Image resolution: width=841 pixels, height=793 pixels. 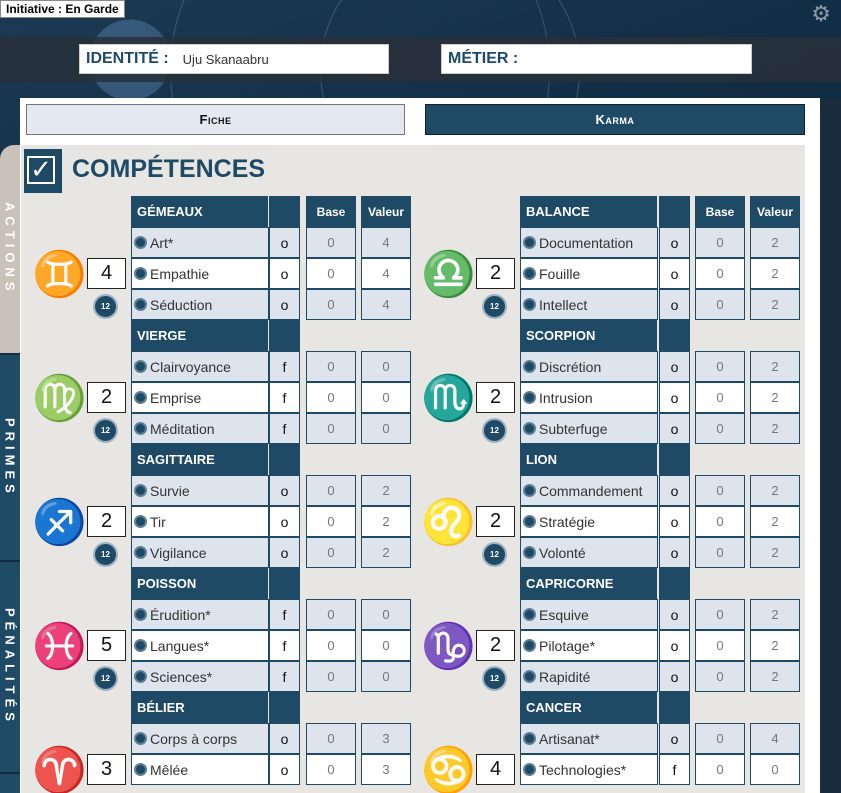 What do you see at coordinates (41, 170) in the screenshot?
I see `checkbox-icon: ✓` at bounding box center [41, 170].